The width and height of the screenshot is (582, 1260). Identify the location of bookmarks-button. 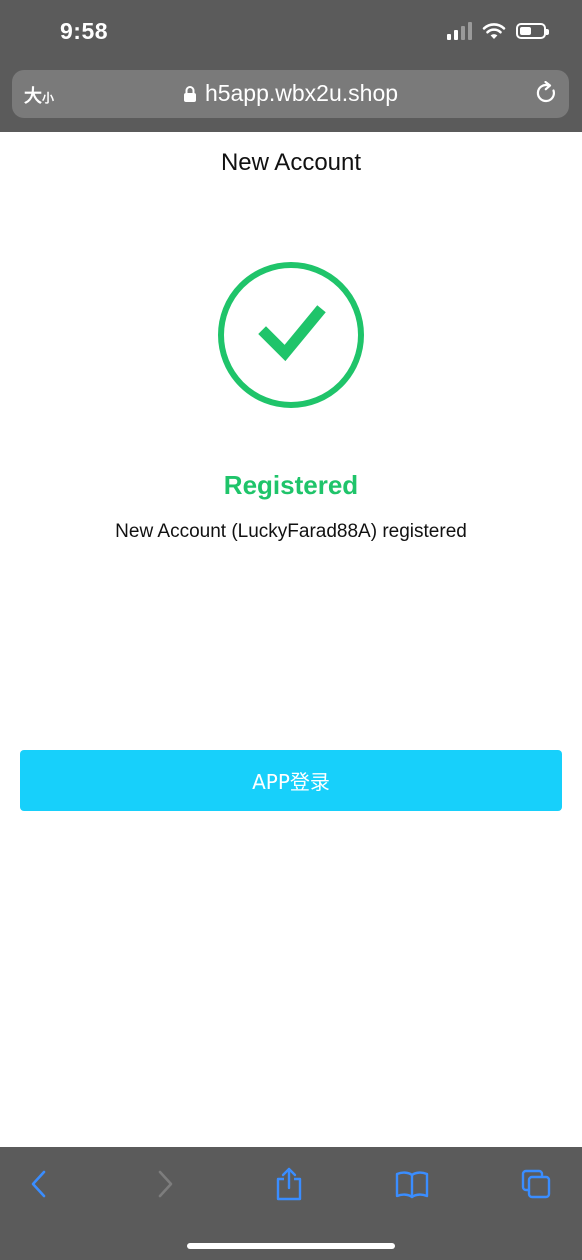
(412, 1184).